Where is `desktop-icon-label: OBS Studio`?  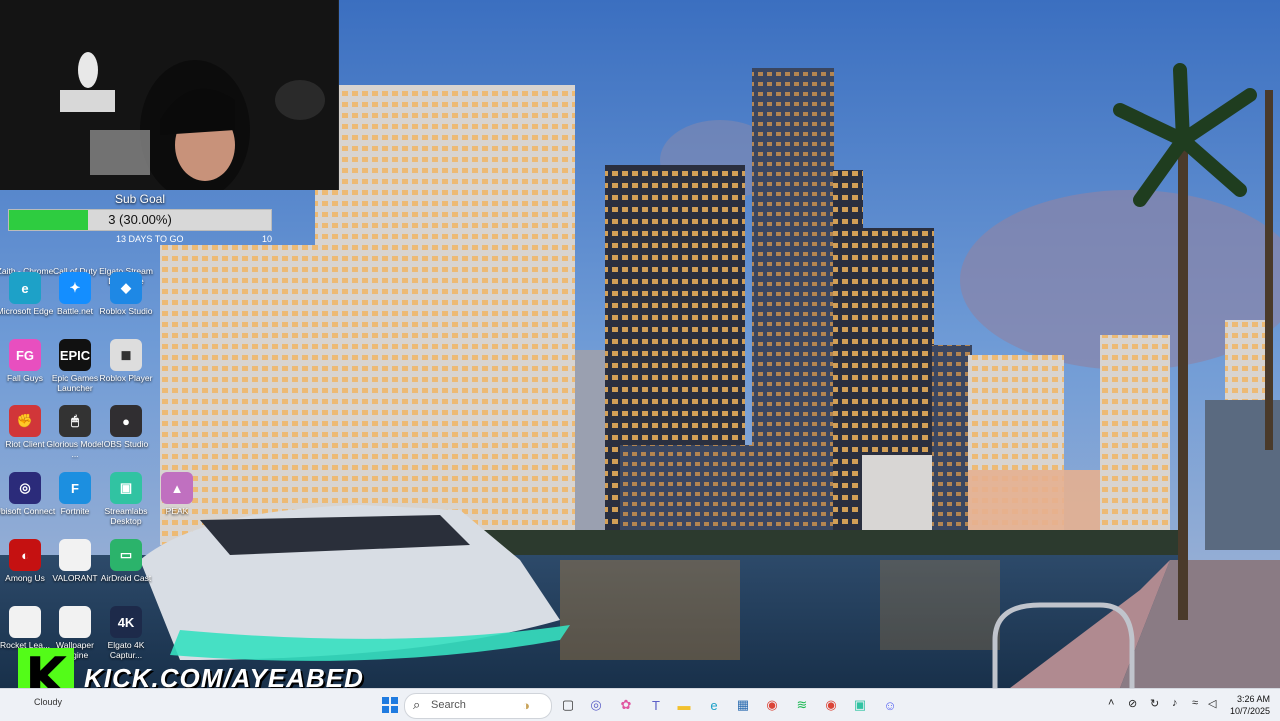 desktop-icon-label: OBS Studio is located at coordinates (126, 444).